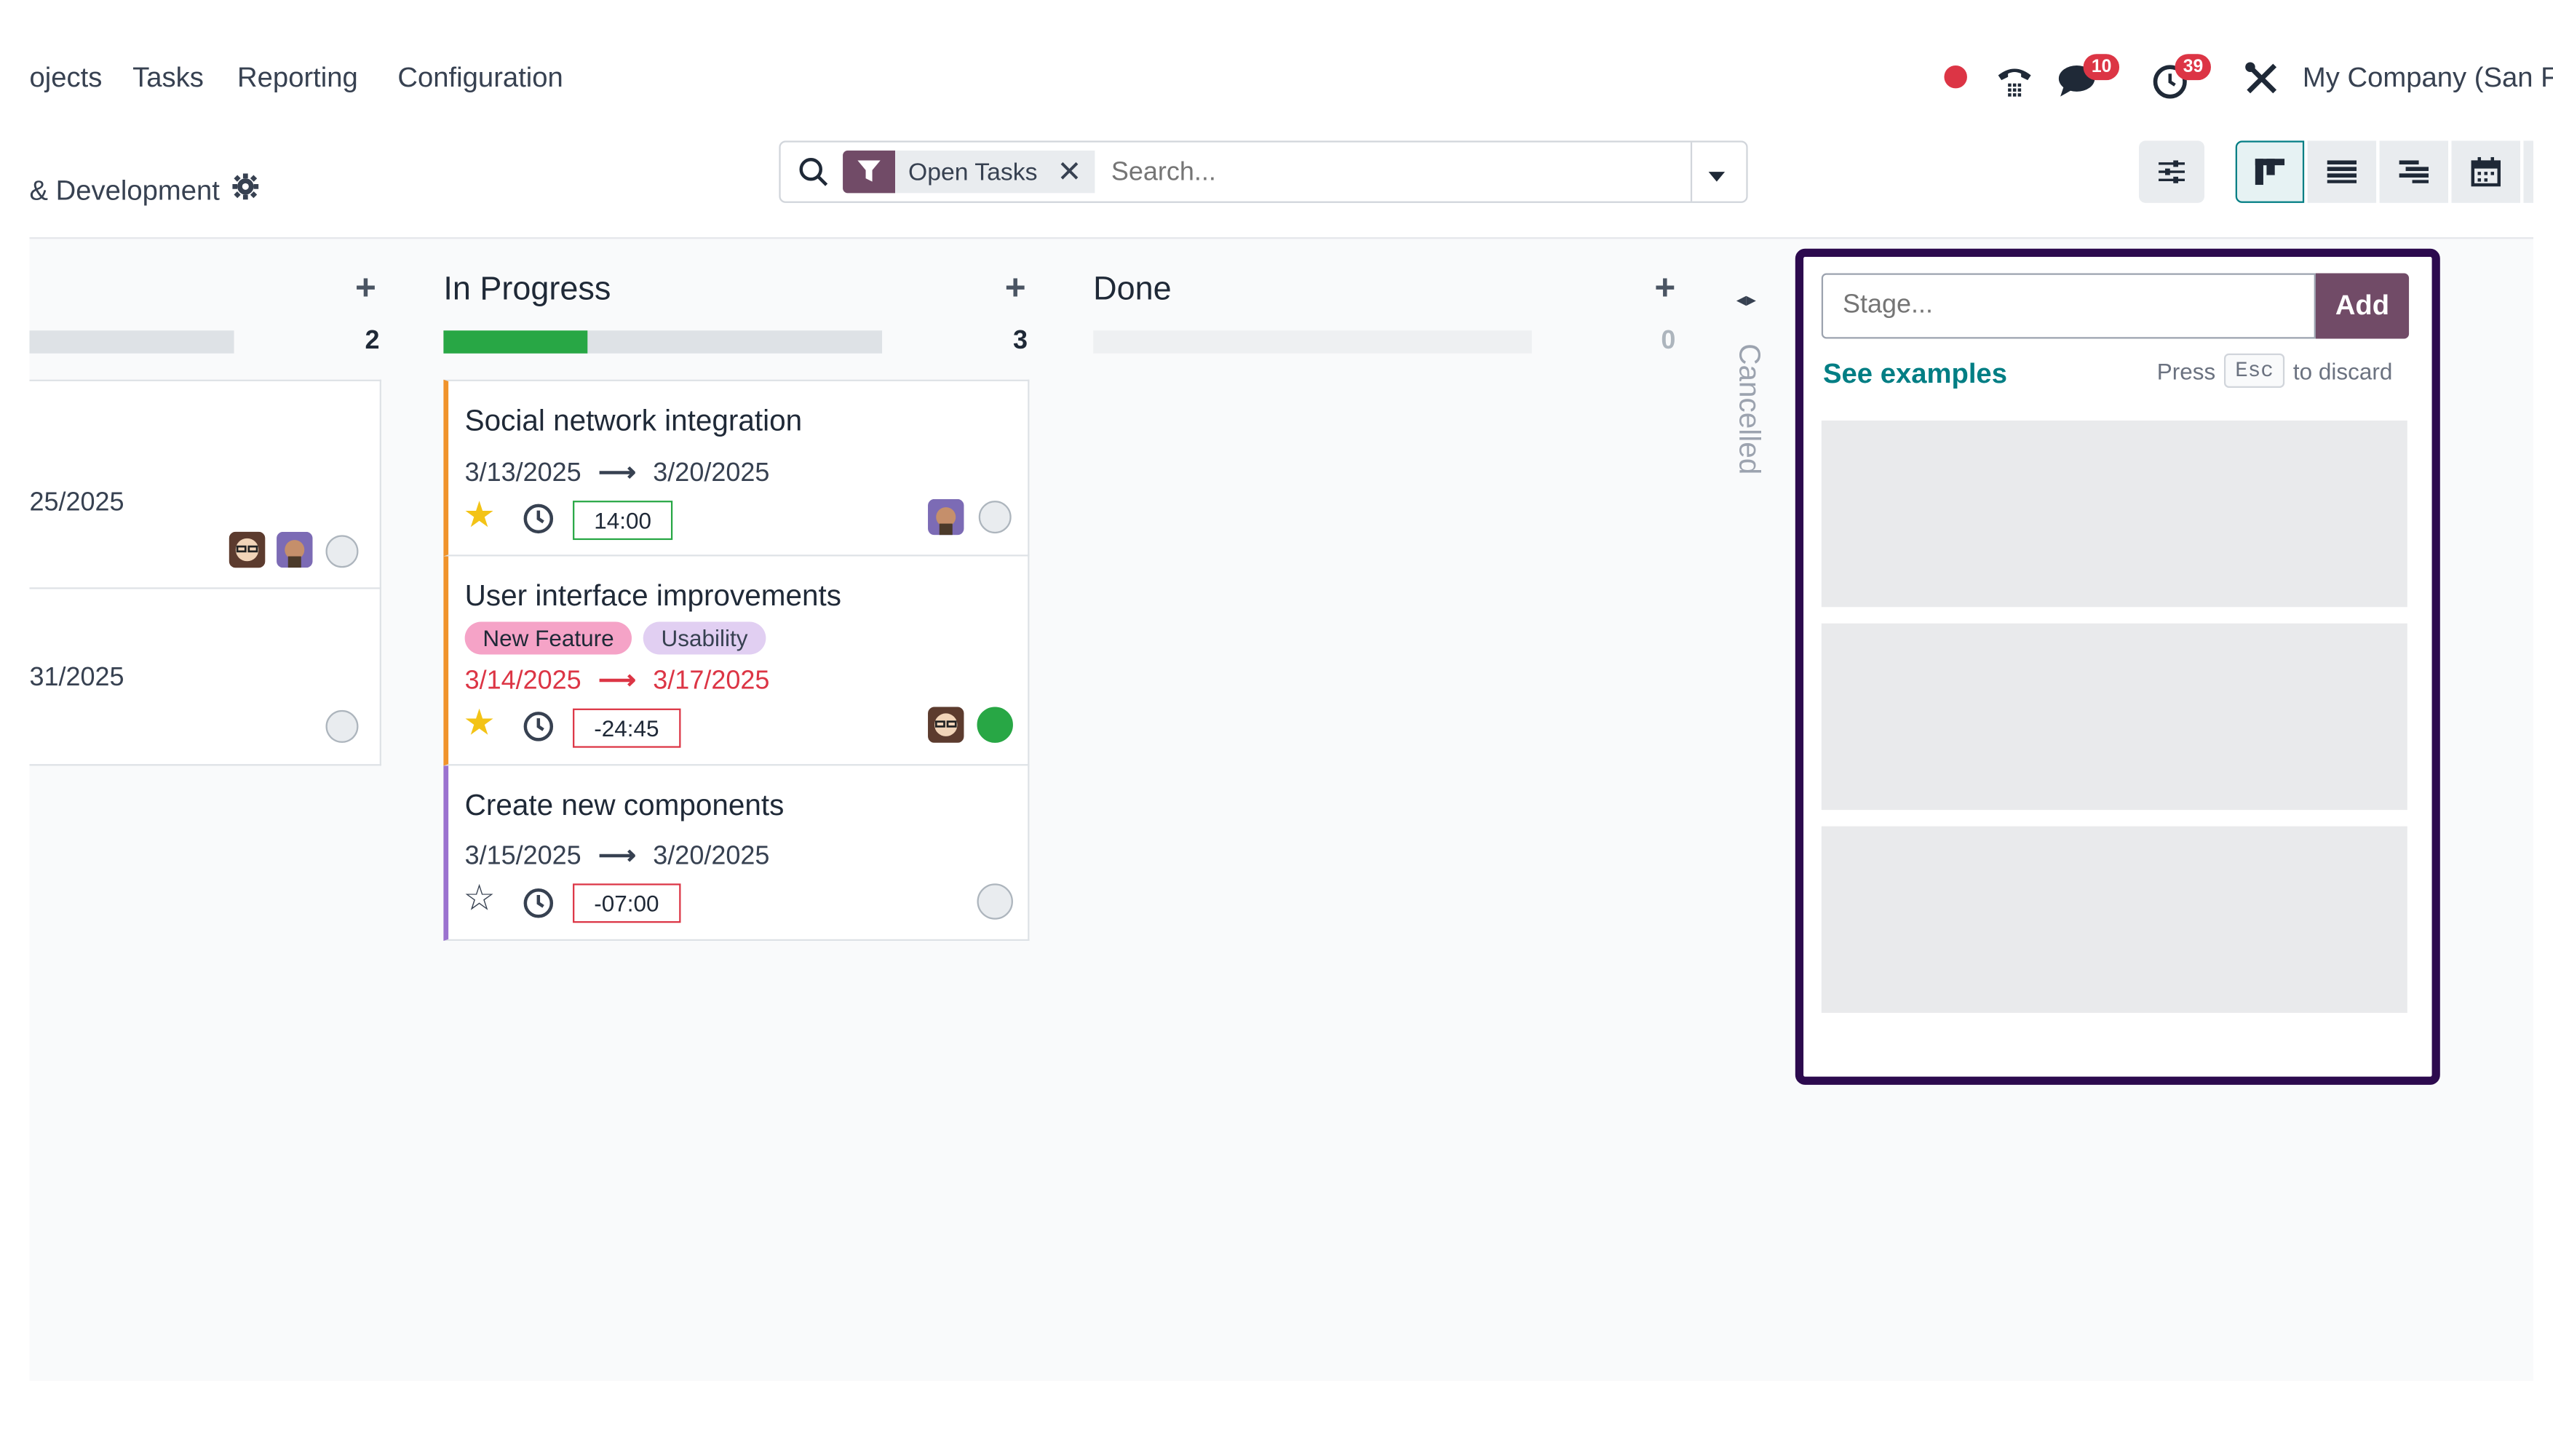 This screenshot has height=1456, width=2553. Describe the element at coordinates (1955, 76) in the screenshot. I see `recording-indicator-icon` at that location.